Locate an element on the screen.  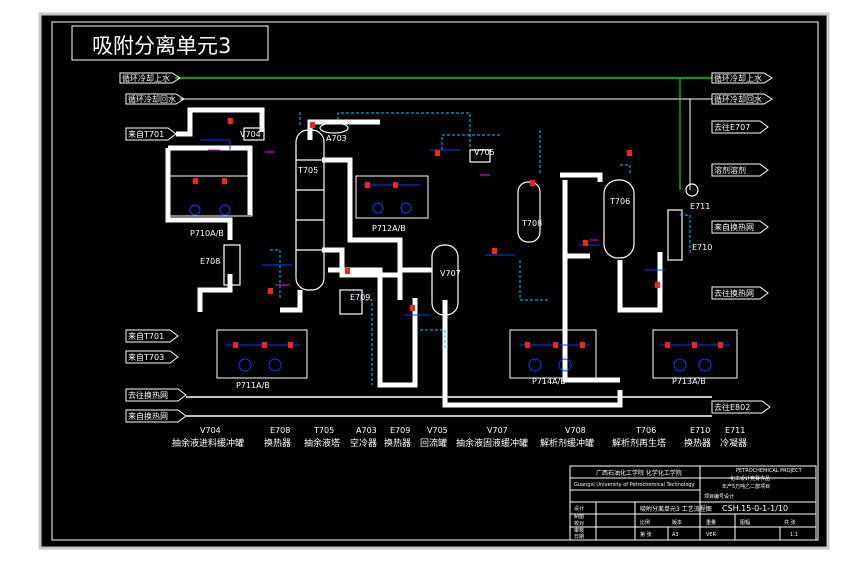
legend-name-8: 解析剂再生塔 is located at coordinates (639, 443).